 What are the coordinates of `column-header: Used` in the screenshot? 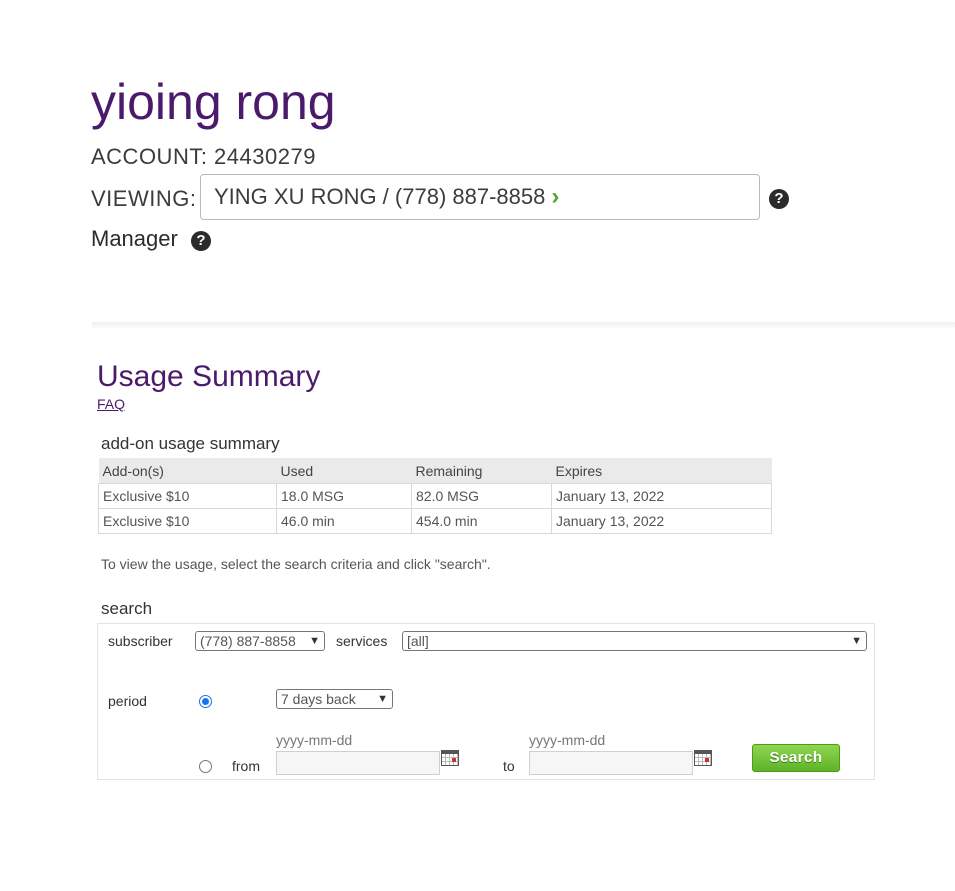 It's located at (344, 471).